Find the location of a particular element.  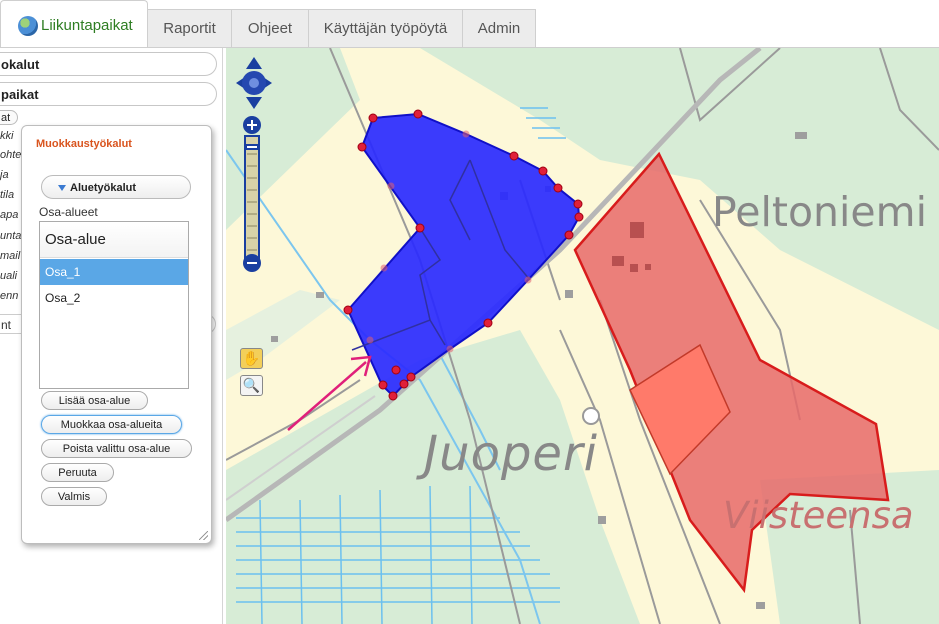

sidebar-item: uali is located at coordinates (9, 276).